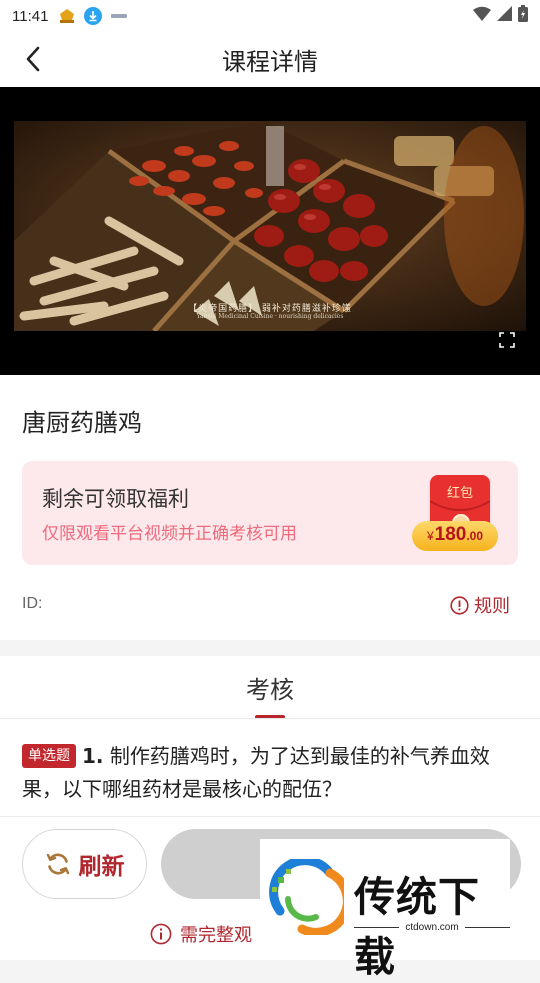 This screenshot has width=540, height=983. What do you see at coordinates (82, 423) in the screenshot?
I see `course-title: 唐厨药膳鸡` at bounding box center [82, 423].